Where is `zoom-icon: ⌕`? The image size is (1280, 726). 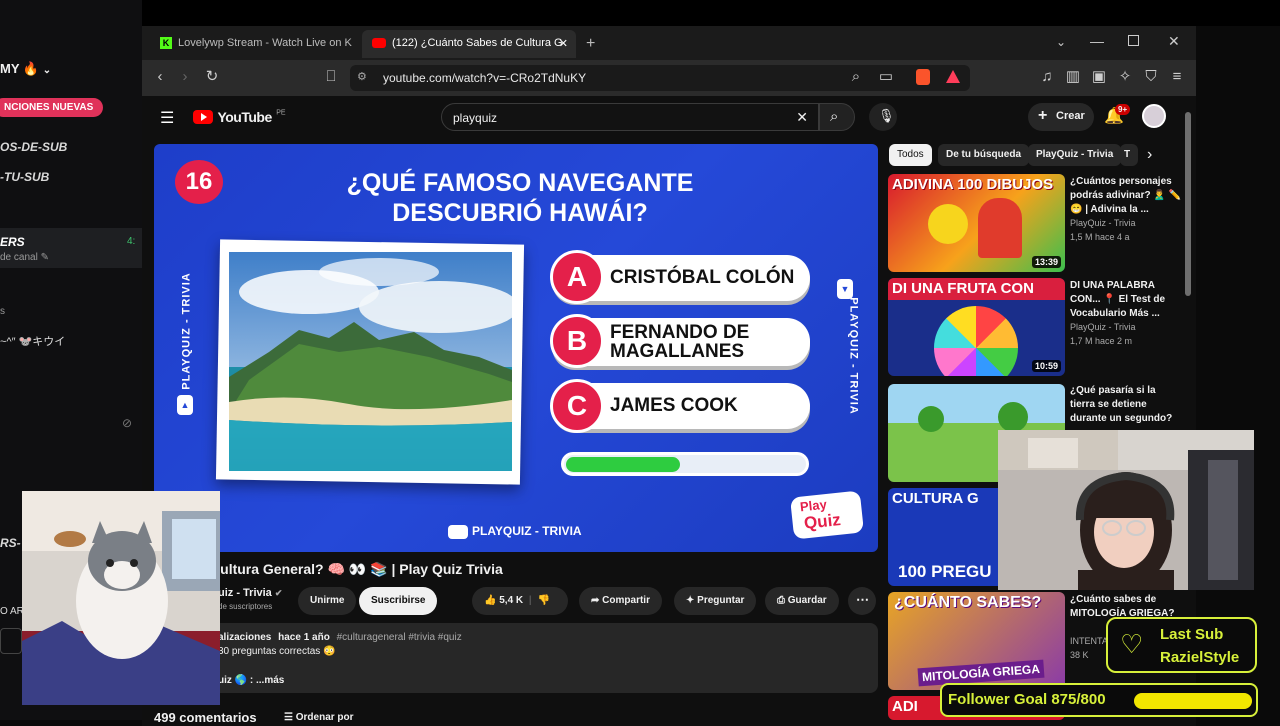 zoom-icon: ⌕ is located at coordinates (856, 77).